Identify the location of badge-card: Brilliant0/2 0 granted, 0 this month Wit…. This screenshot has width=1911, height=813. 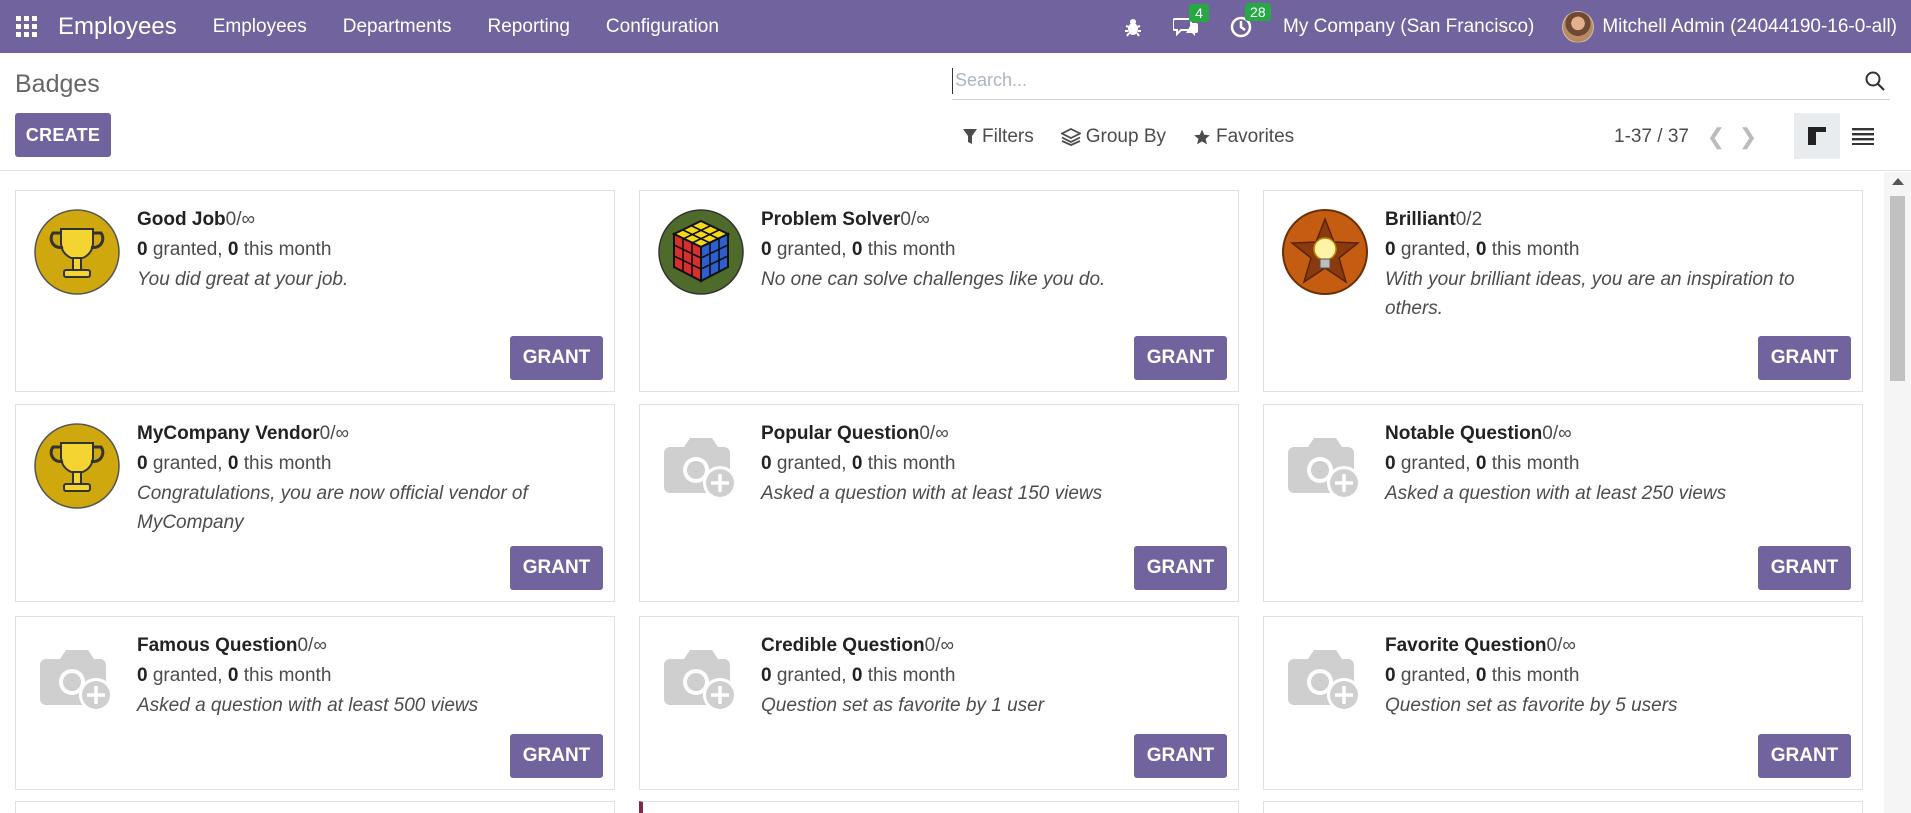
(1563, 291).